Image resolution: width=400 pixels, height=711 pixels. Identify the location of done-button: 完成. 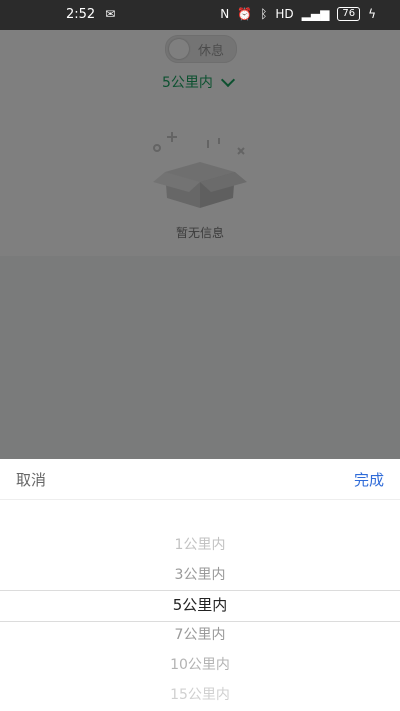
(369, 479).